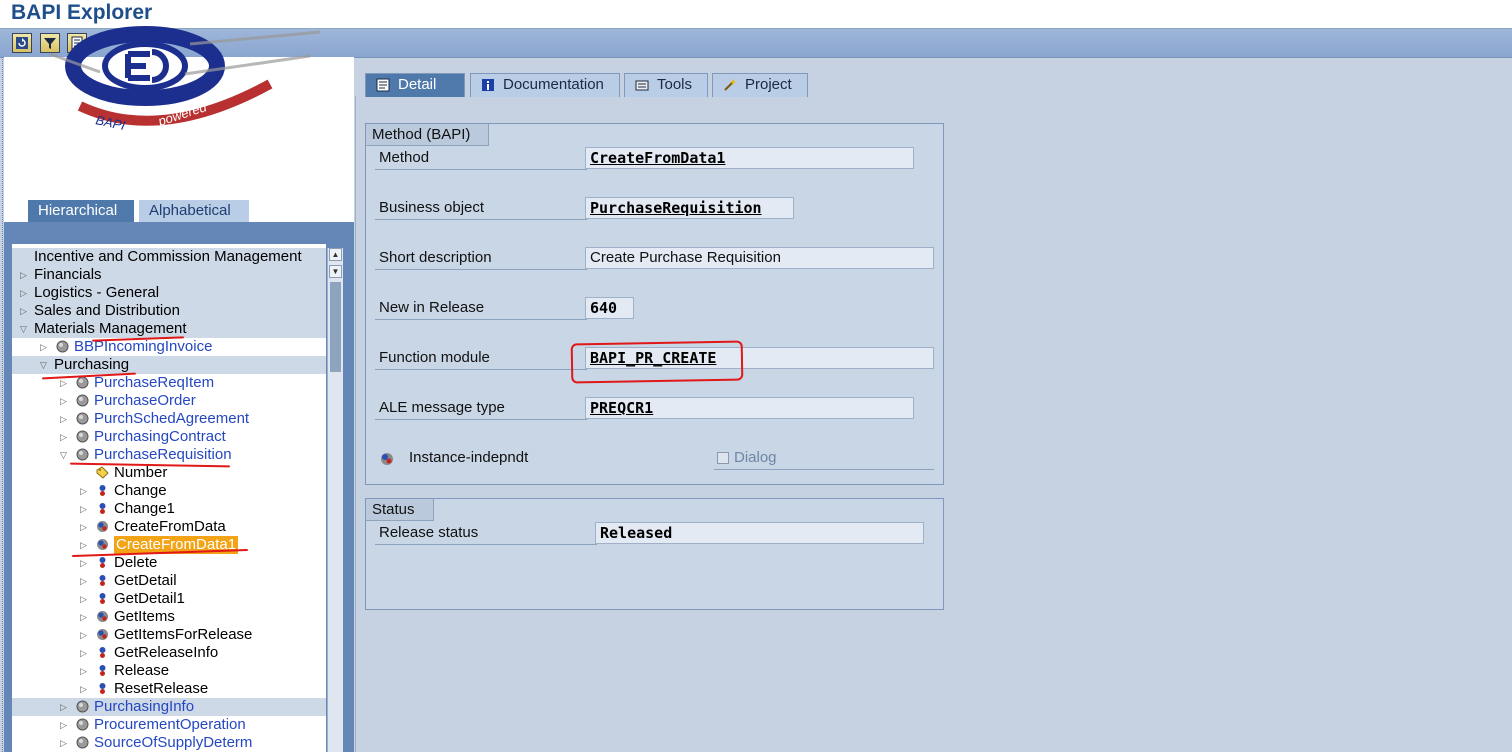 The height and width of the screenshot is (752, 1512). What do you see at coordinates (335, 500) in the screenshot?
I see `tree-scrollbar: ▲ ▼` at bounding box center [335, 500].